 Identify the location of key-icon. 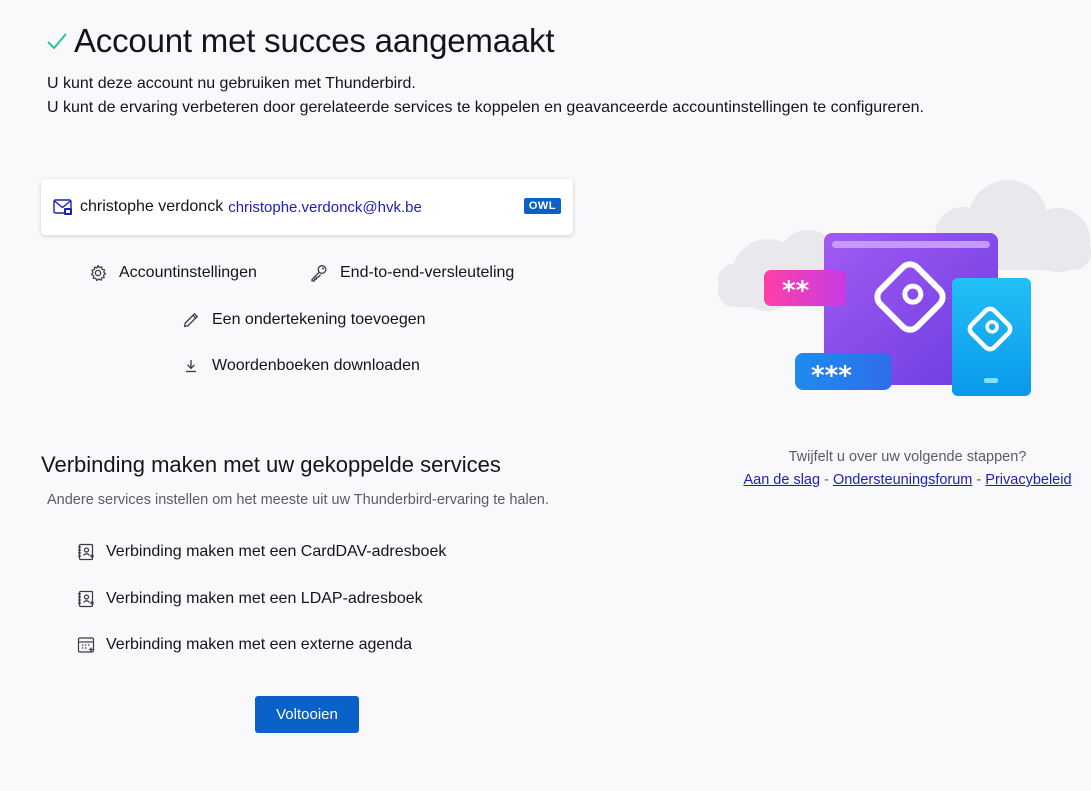
(319, 273).